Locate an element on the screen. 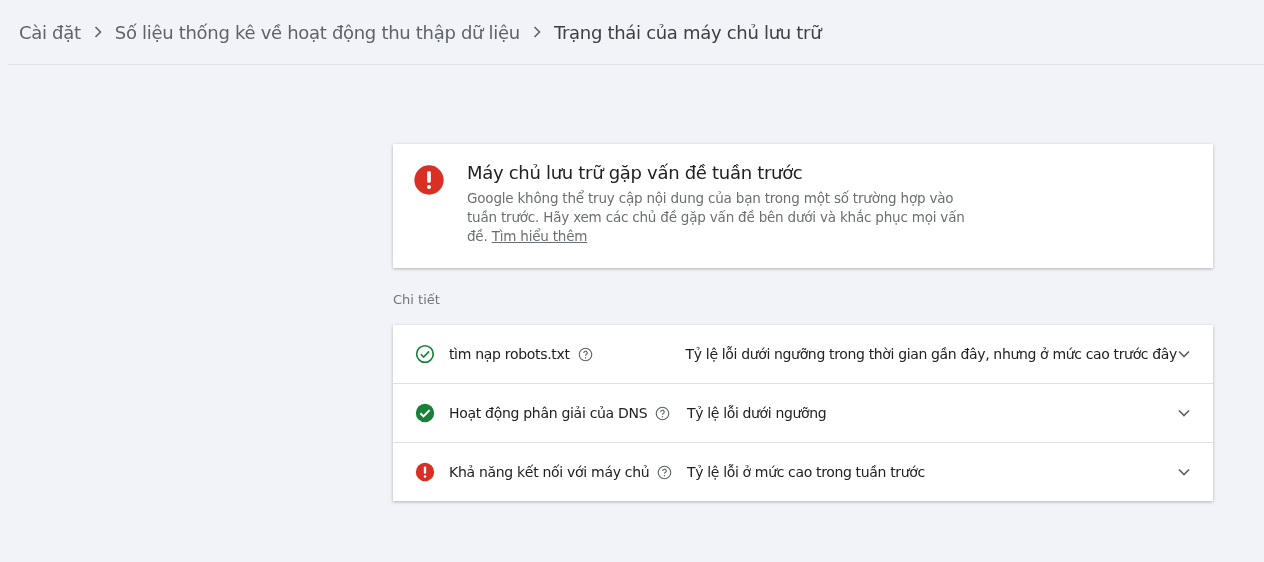 The width and height of the screenshot is (1264, 562). check-status: Tỷ lệ lỗi dưới ngưỡng trong thời gian gần đây, nhưng ở mức cao trước đây is located at coordinates (931, 354).